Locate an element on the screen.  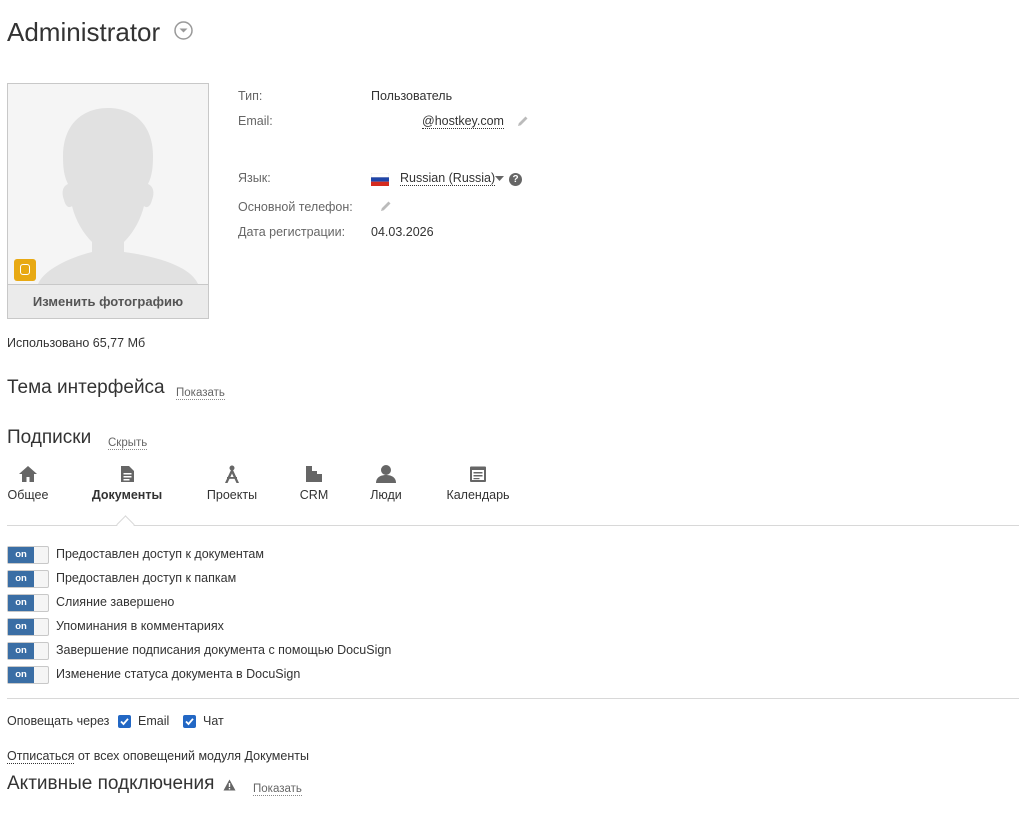
language-value: Russian (Russia) is located at coordinates (448, 178).